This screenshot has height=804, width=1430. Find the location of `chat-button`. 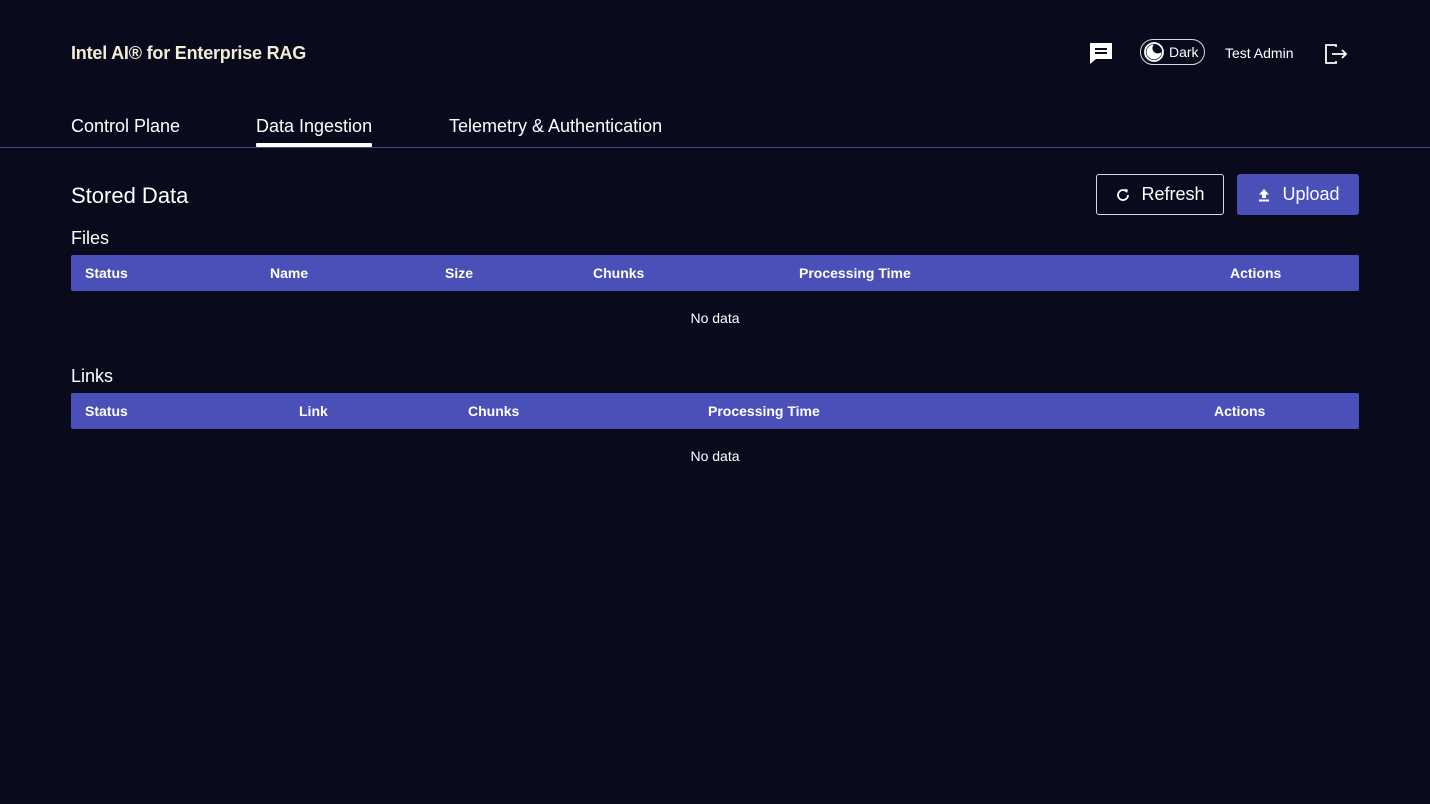

chat-button is located at coordinates (1101, 53).